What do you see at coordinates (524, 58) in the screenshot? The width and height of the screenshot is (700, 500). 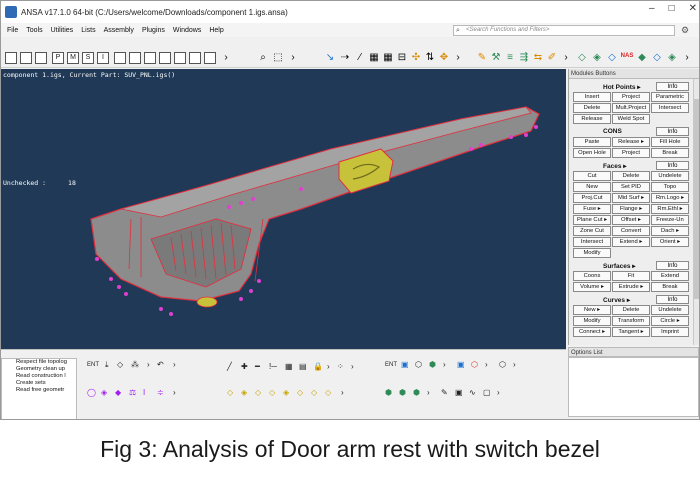 I see `filter-icon: ⇶` at bounding box center [524, 58].